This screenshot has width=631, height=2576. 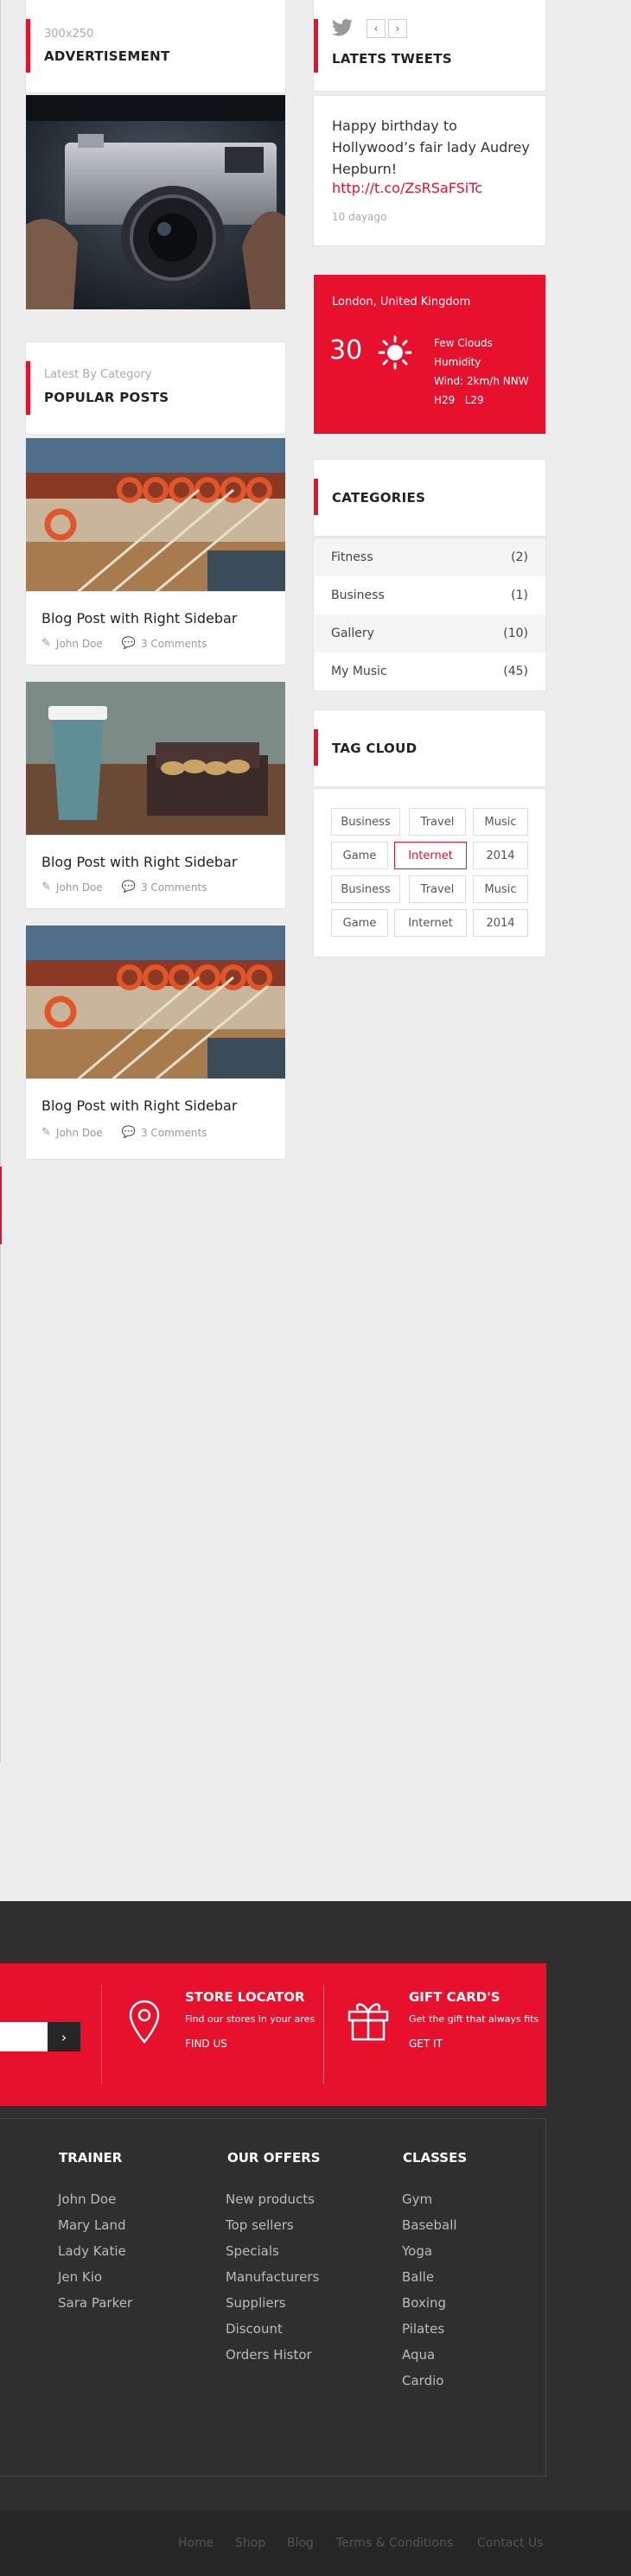 I want to click on newsletter-input, so click(x=24, y=2037).